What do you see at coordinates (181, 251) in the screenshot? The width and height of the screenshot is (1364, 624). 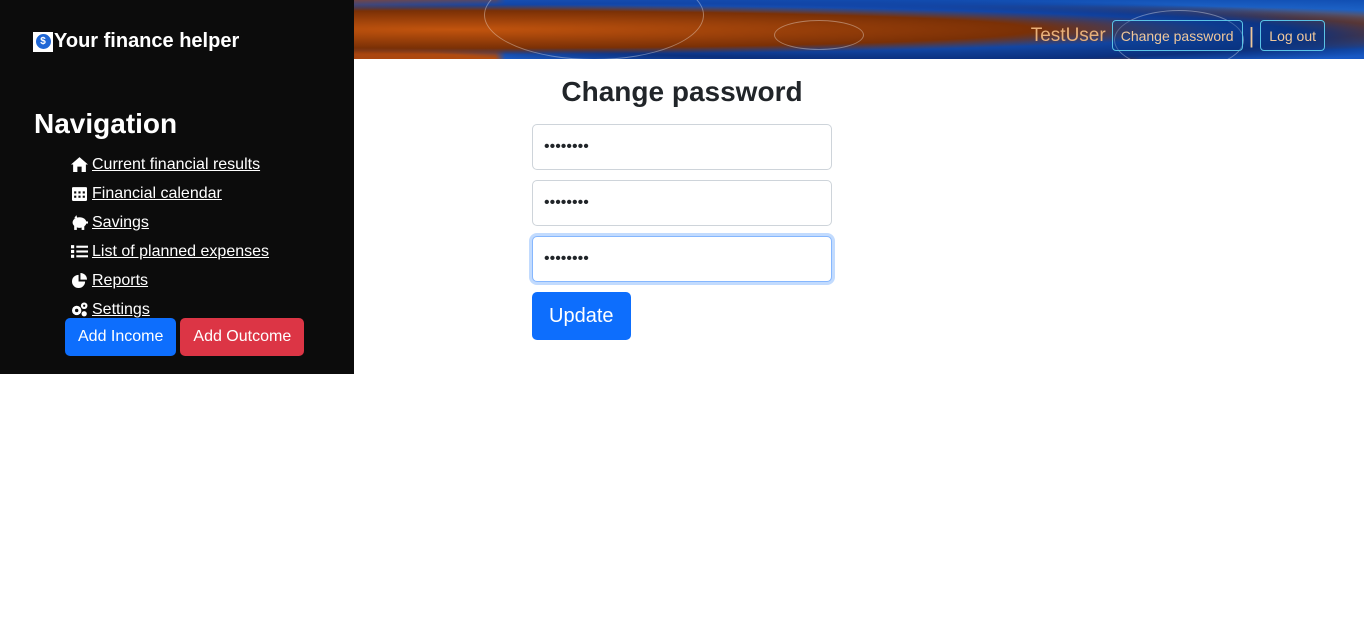 I see `nav-link-label: List of planned expenses` at bounding box center [181, 251].